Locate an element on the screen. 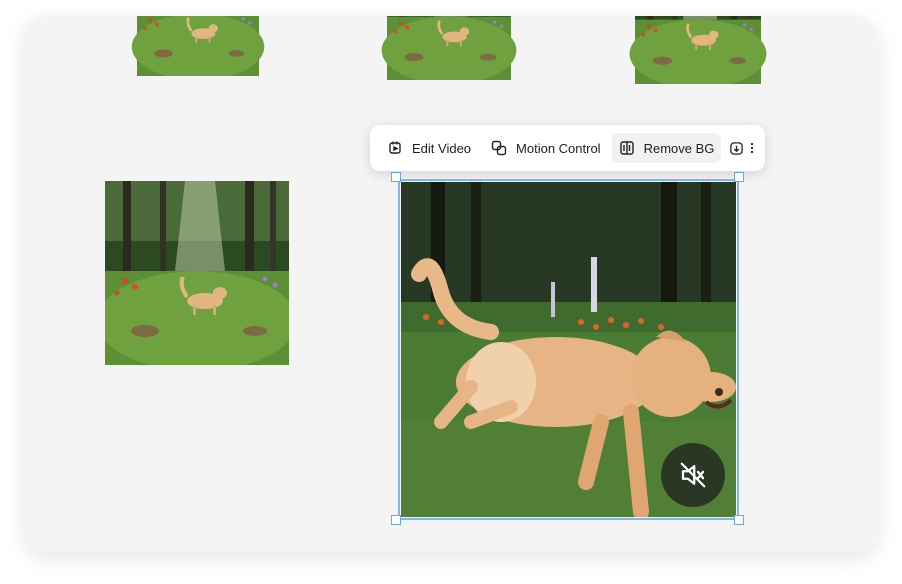 This screenshot has height=584, width=902. floating-toolbar: Edit Video Motion Control Remove BG is located at coordinates (567, 148).